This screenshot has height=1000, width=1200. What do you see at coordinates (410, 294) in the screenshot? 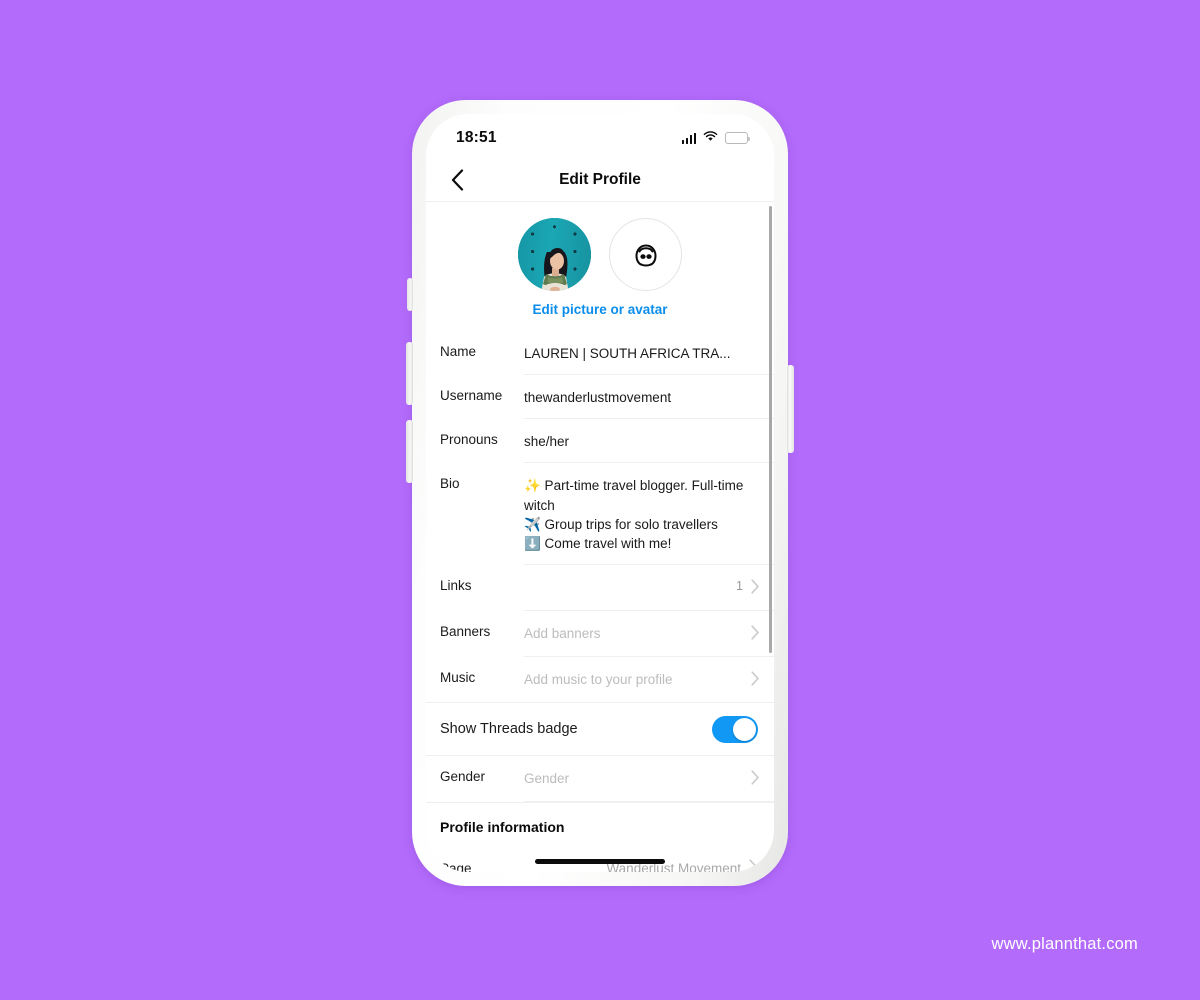
I see `silent-switch-button` at bounding box center [410, 294].